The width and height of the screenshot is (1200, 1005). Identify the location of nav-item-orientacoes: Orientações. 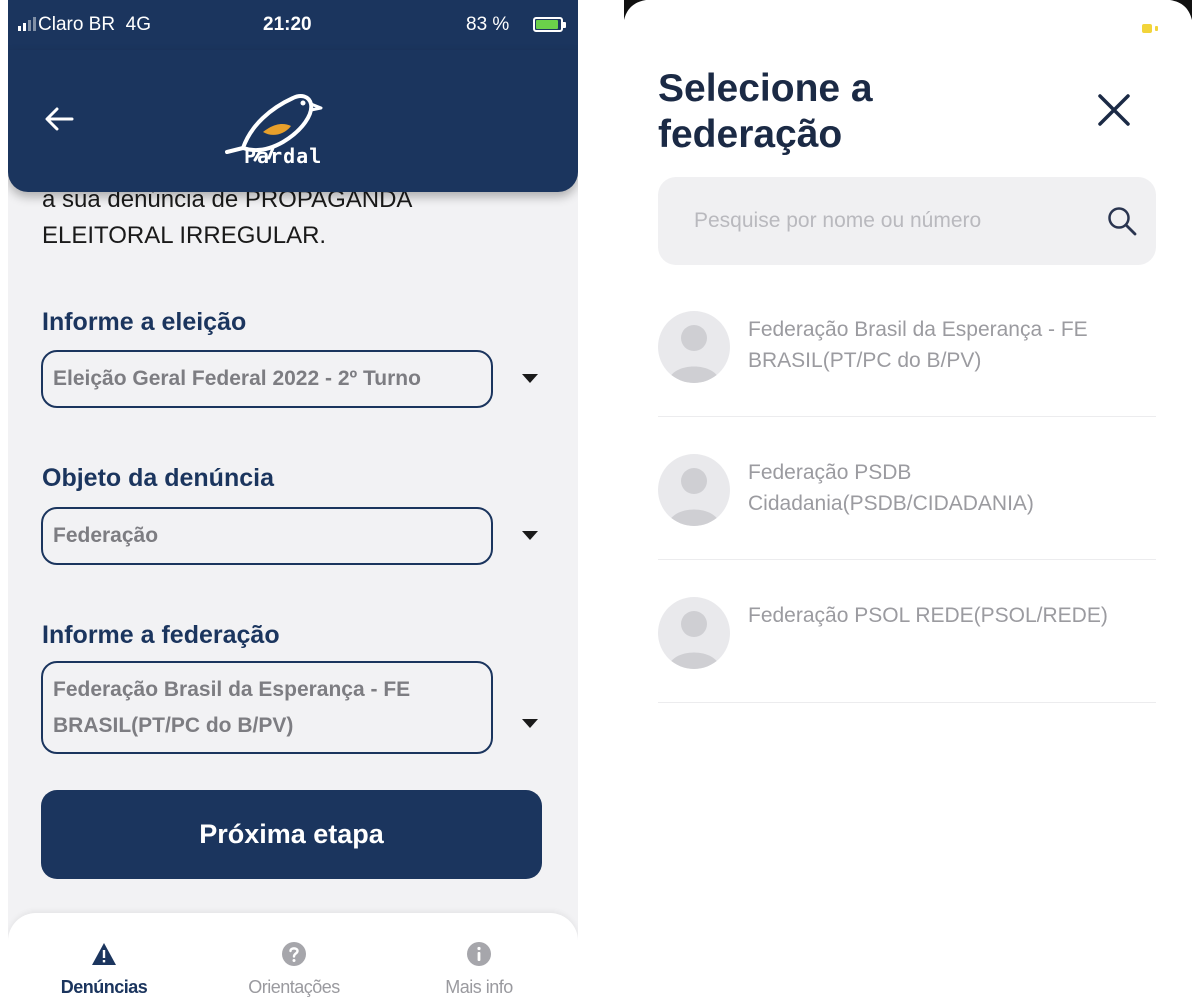
(294, 959).